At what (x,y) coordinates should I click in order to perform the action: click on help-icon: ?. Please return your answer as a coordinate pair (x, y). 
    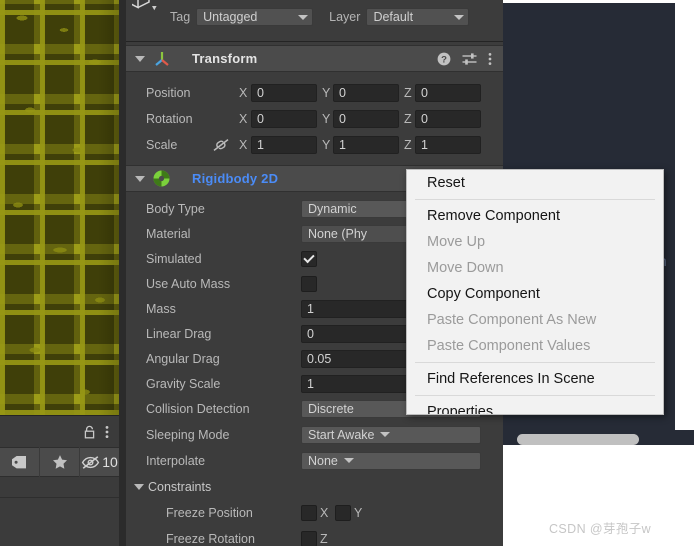
    Looking at the image, I should click on (444, 59).